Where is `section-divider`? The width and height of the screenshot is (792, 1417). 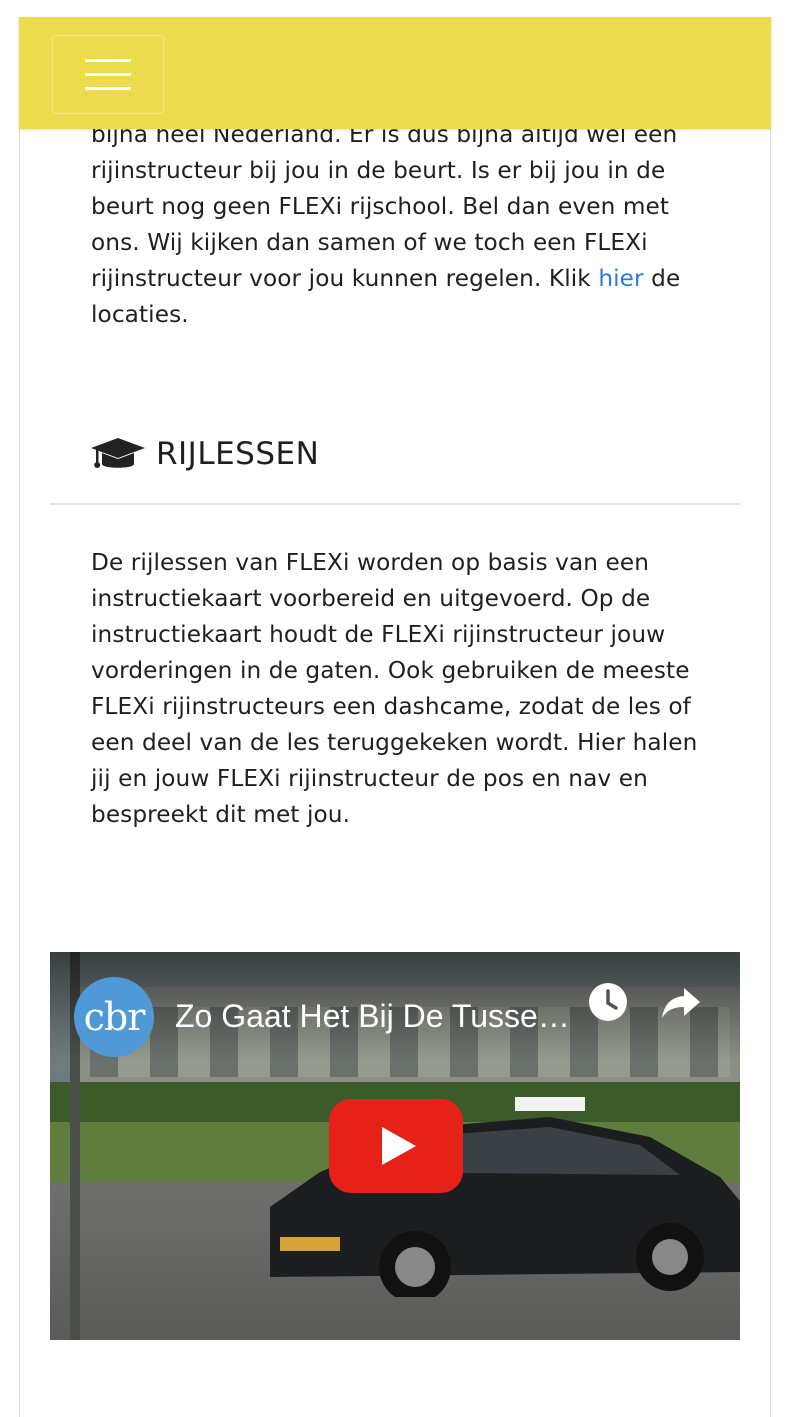 section-divider is located at coordinates (395, 504).